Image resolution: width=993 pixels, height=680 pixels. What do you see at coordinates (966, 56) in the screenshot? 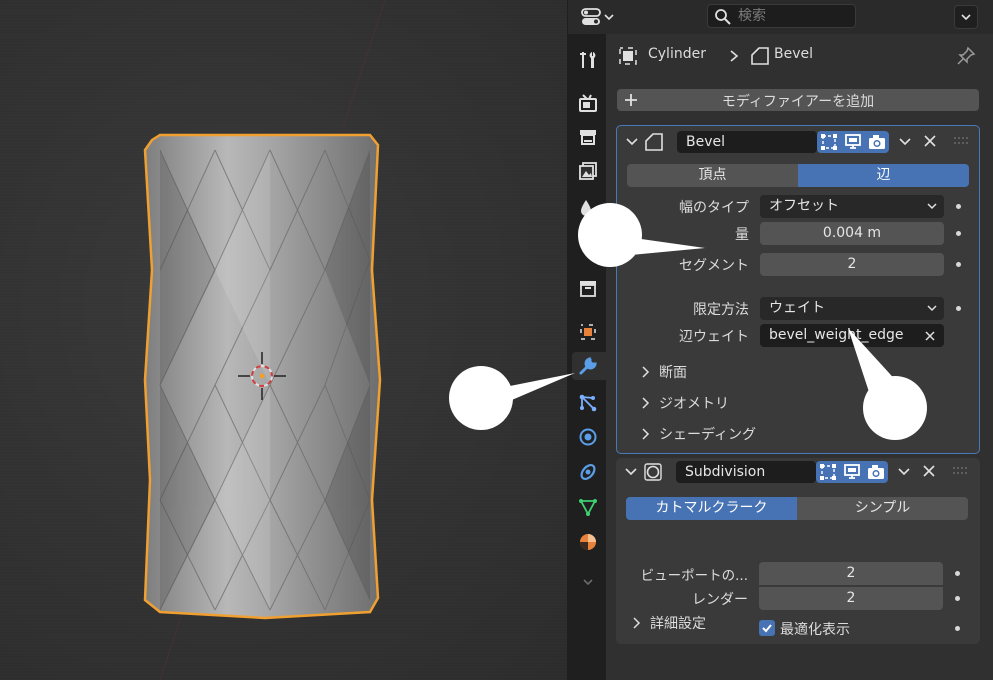
I see `pin-icon` at bounding box center [966, 56].